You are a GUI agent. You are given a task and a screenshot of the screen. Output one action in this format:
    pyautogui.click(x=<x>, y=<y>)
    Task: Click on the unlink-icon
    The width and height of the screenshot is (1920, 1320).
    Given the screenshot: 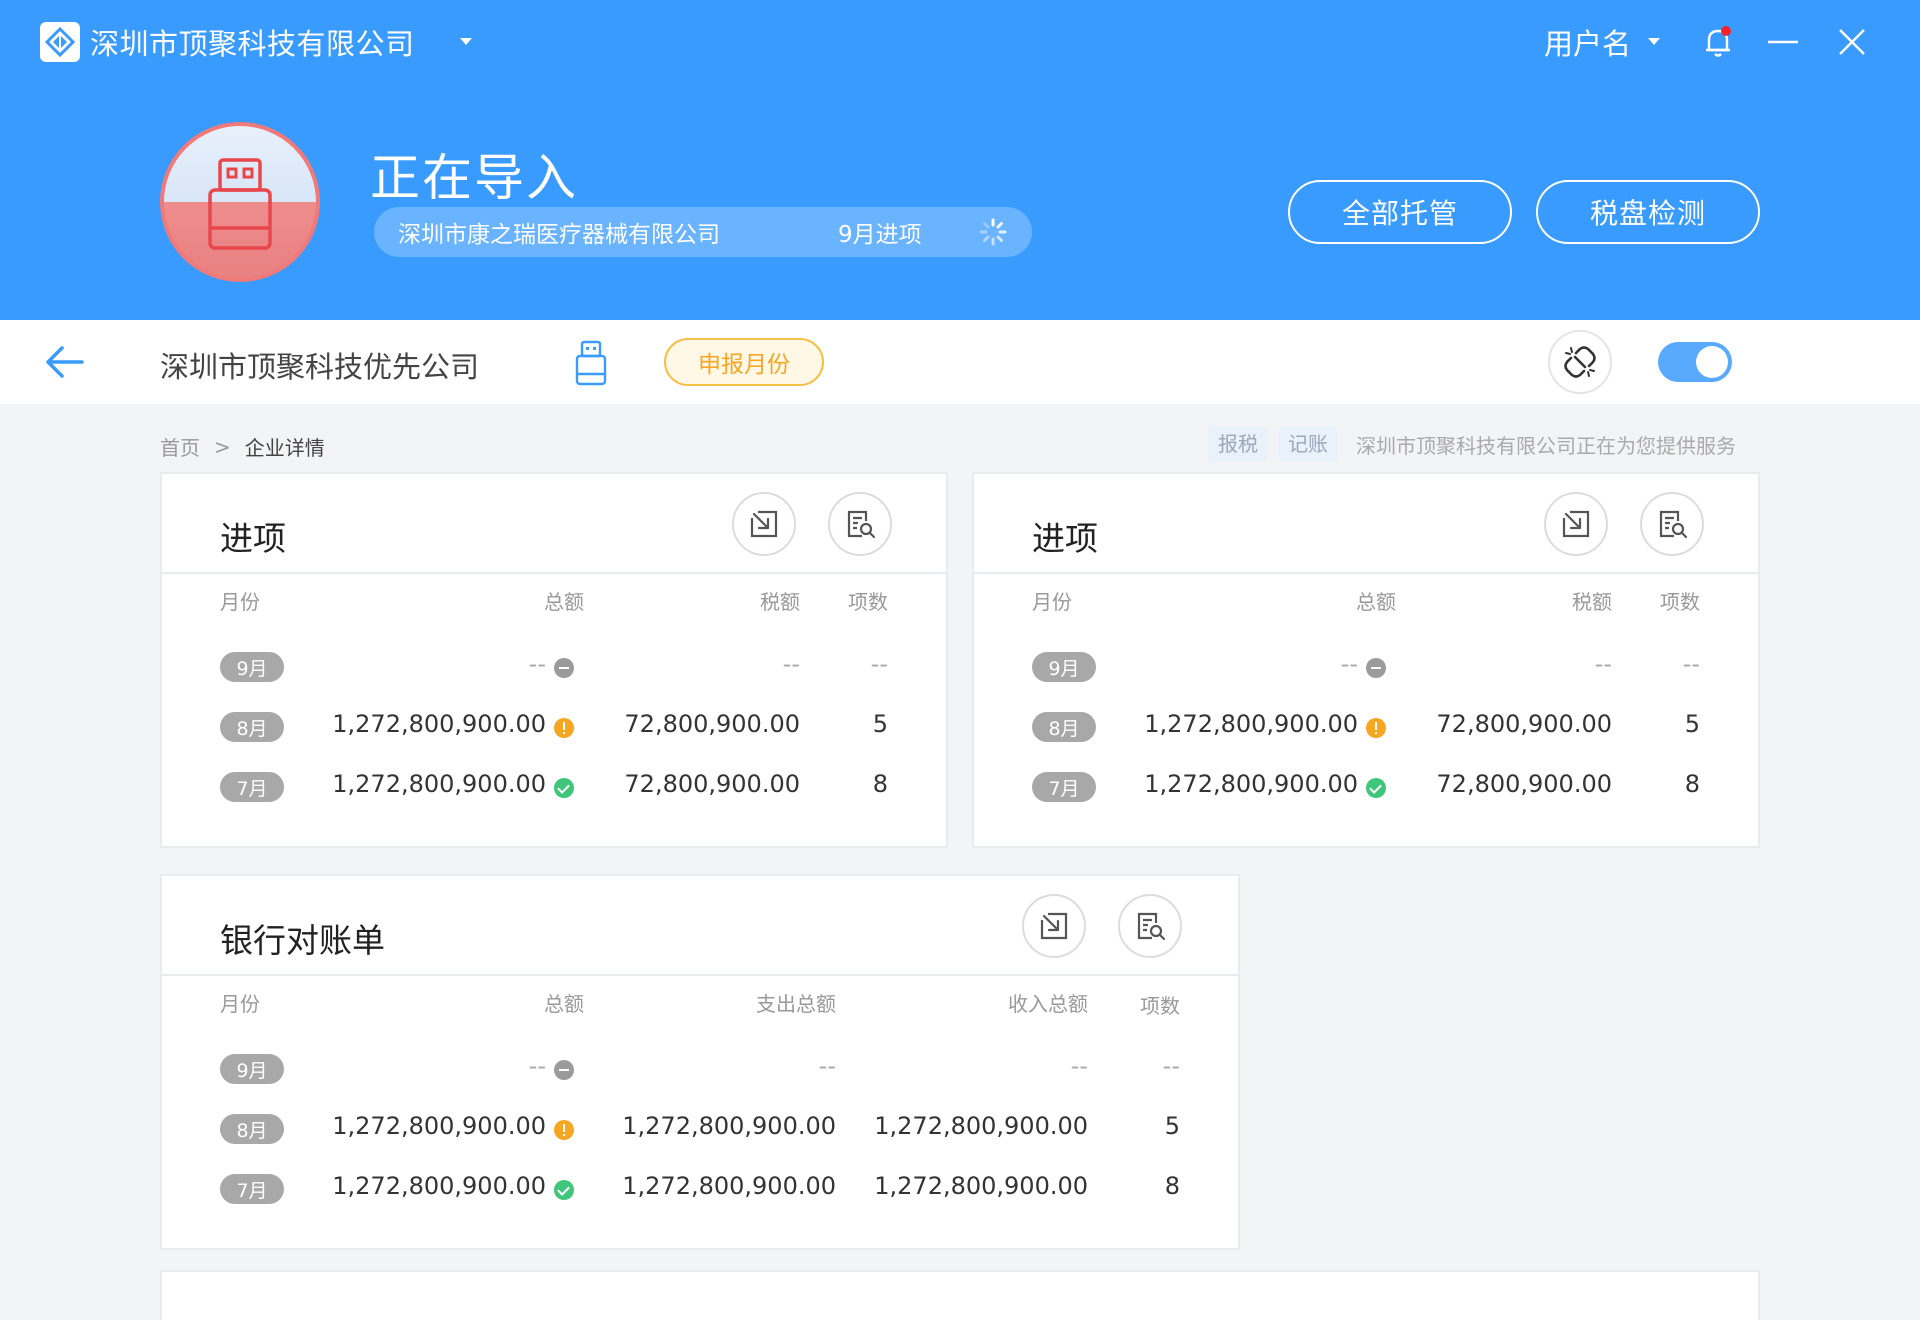 What is the action you would take?
    pyautogui.click(x=1580, y=362)
    